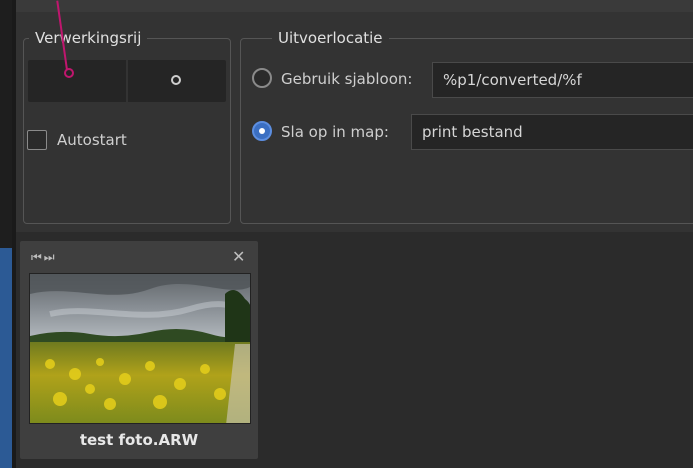 The width and height of the screenshot is (693, 468). What do you see at coordinates (347, 79) in the screenshot?
I see `use-template-label: Gebruik sjabloon:` at bounding box center [347, 79].